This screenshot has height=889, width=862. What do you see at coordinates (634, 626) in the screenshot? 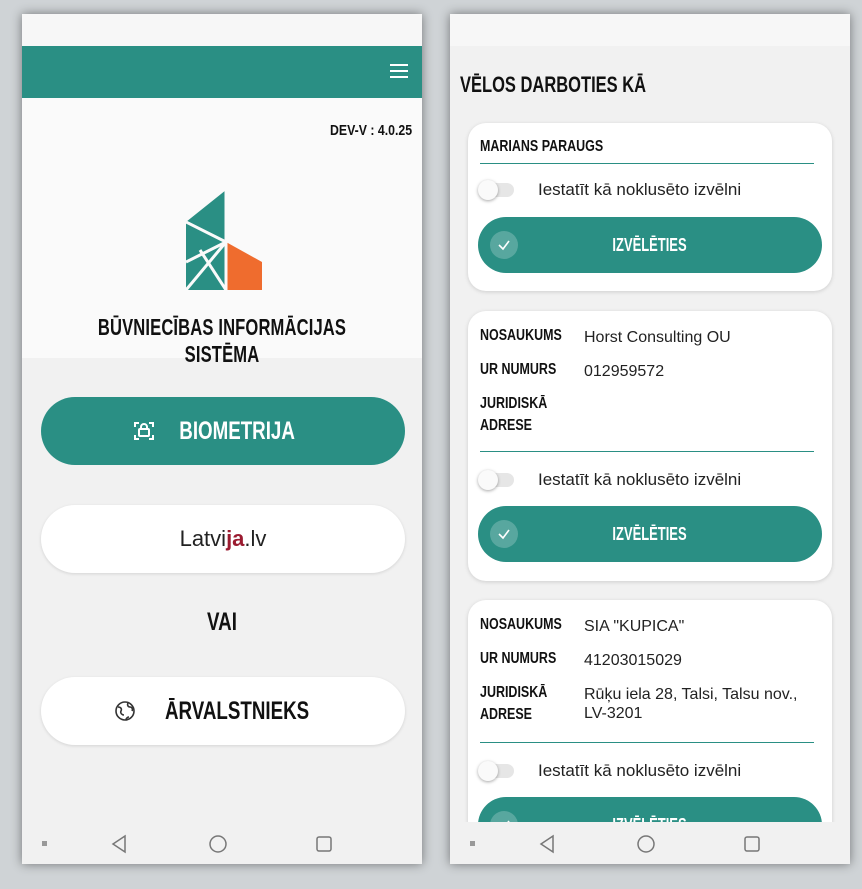
I see `company-name-value: SIA "KUPICA"` at bounding box center [634, 626].